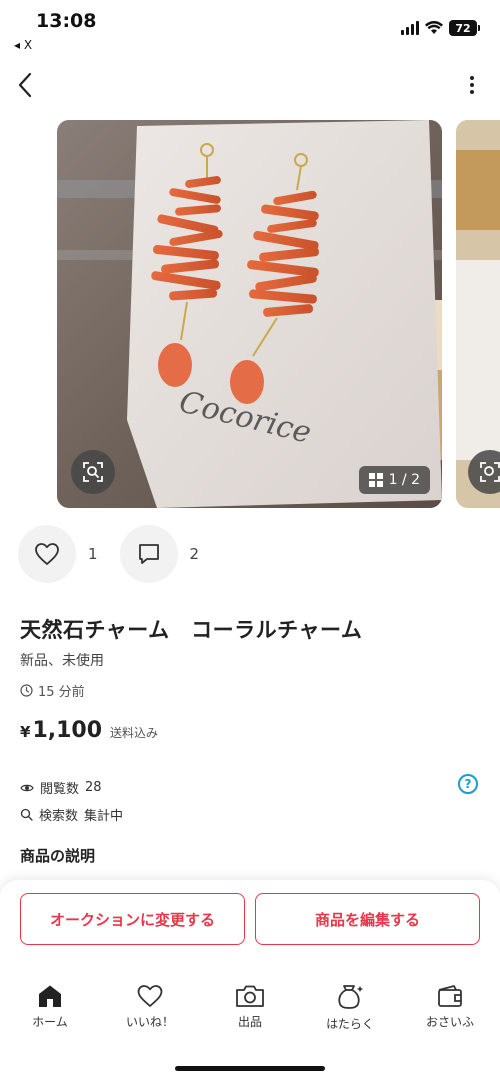  I want to click on posted-time: 15 分前, so click(52, 690).